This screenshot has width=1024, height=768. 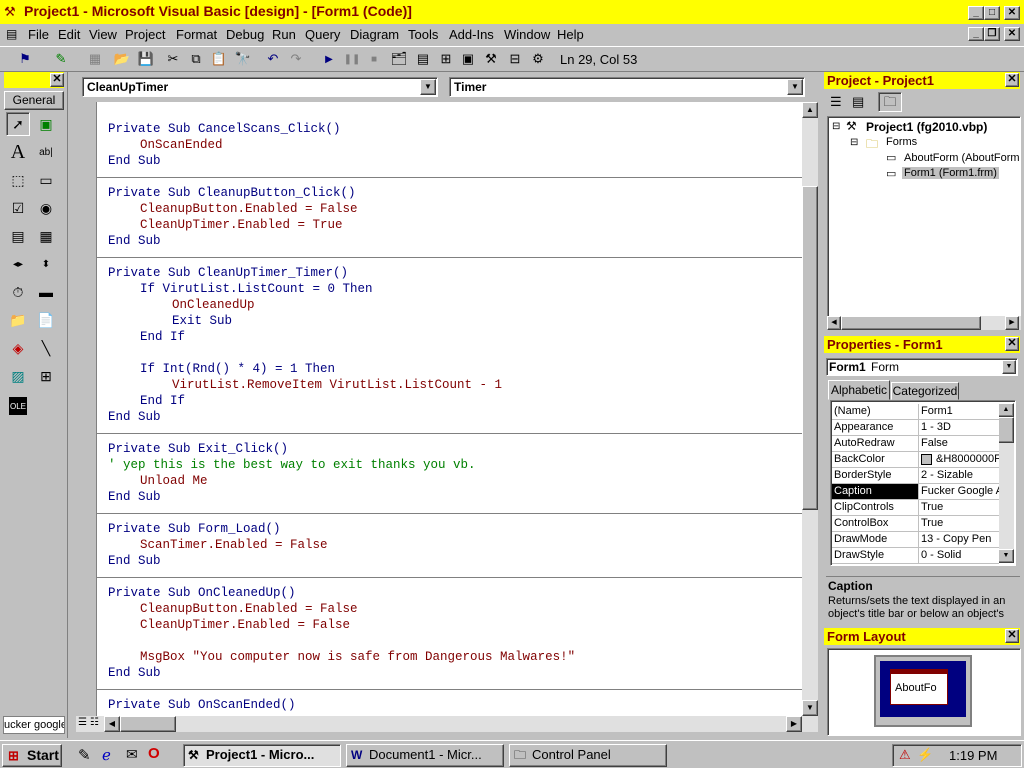 What do you see at coordinates (1006, 430) in the screenshot?
I see `properties-scroll-thumb` at bounding box center [1006, 430].